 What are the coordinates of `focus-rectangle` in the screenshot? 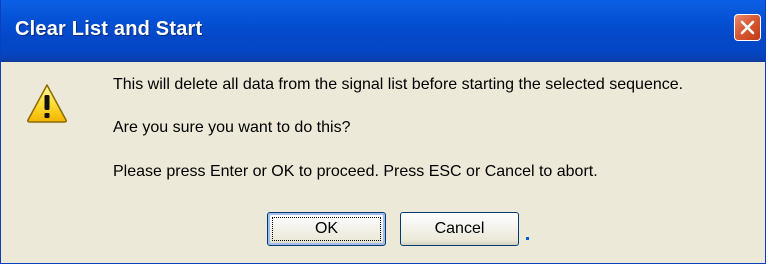 It's located at (326, 229).